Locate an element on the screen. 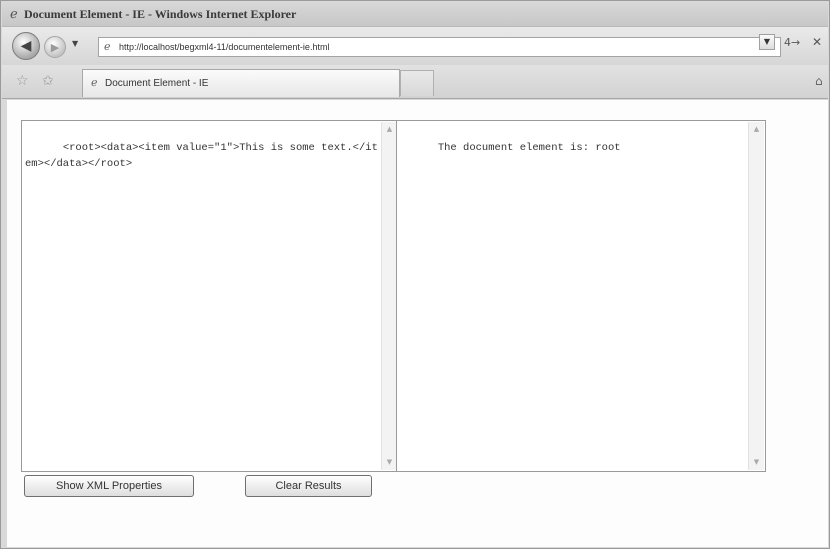 Image resolution: width=830 pixels, height=549 pixels. tab-bar: ☆ ✩ ℯ Document Element - IE ⌂ is located at coordinates (415, 82).